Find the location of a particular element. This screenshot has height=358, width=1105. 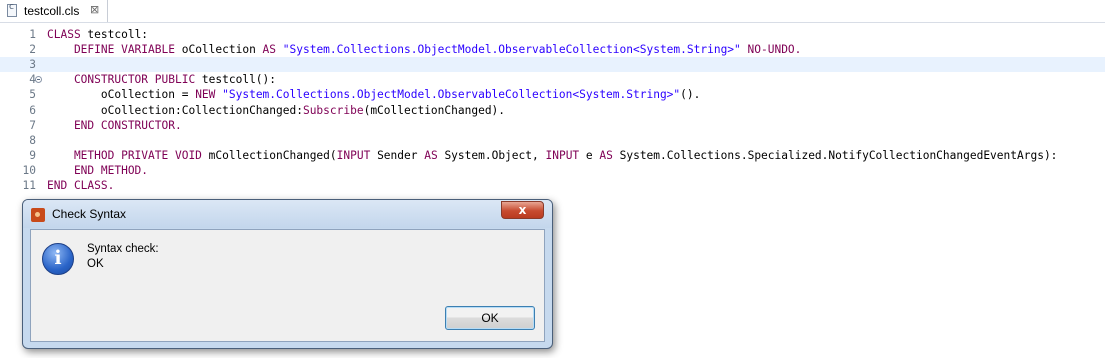

code-line: 4 CONSTRUCTOR PUBLIC testcoll(): is located at coordinates (552, 79).